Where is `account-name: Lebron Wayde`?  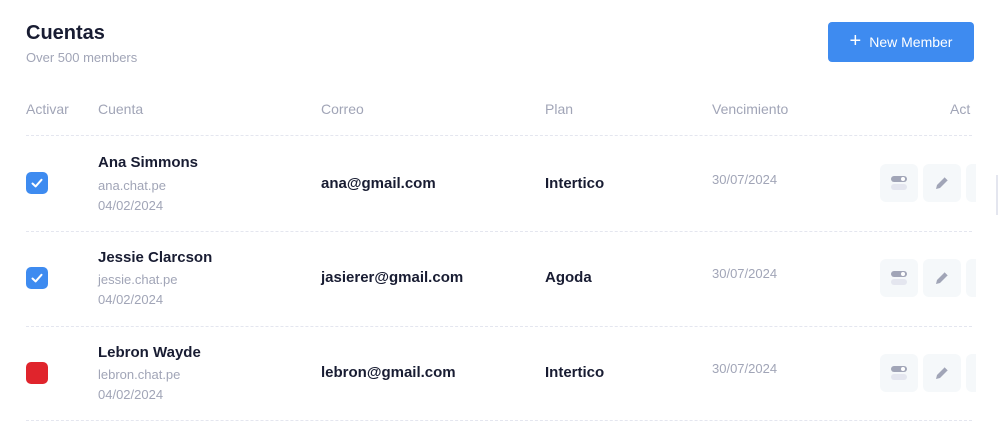
account-name: Lebron Wayde is located at coordinates (149, 352).